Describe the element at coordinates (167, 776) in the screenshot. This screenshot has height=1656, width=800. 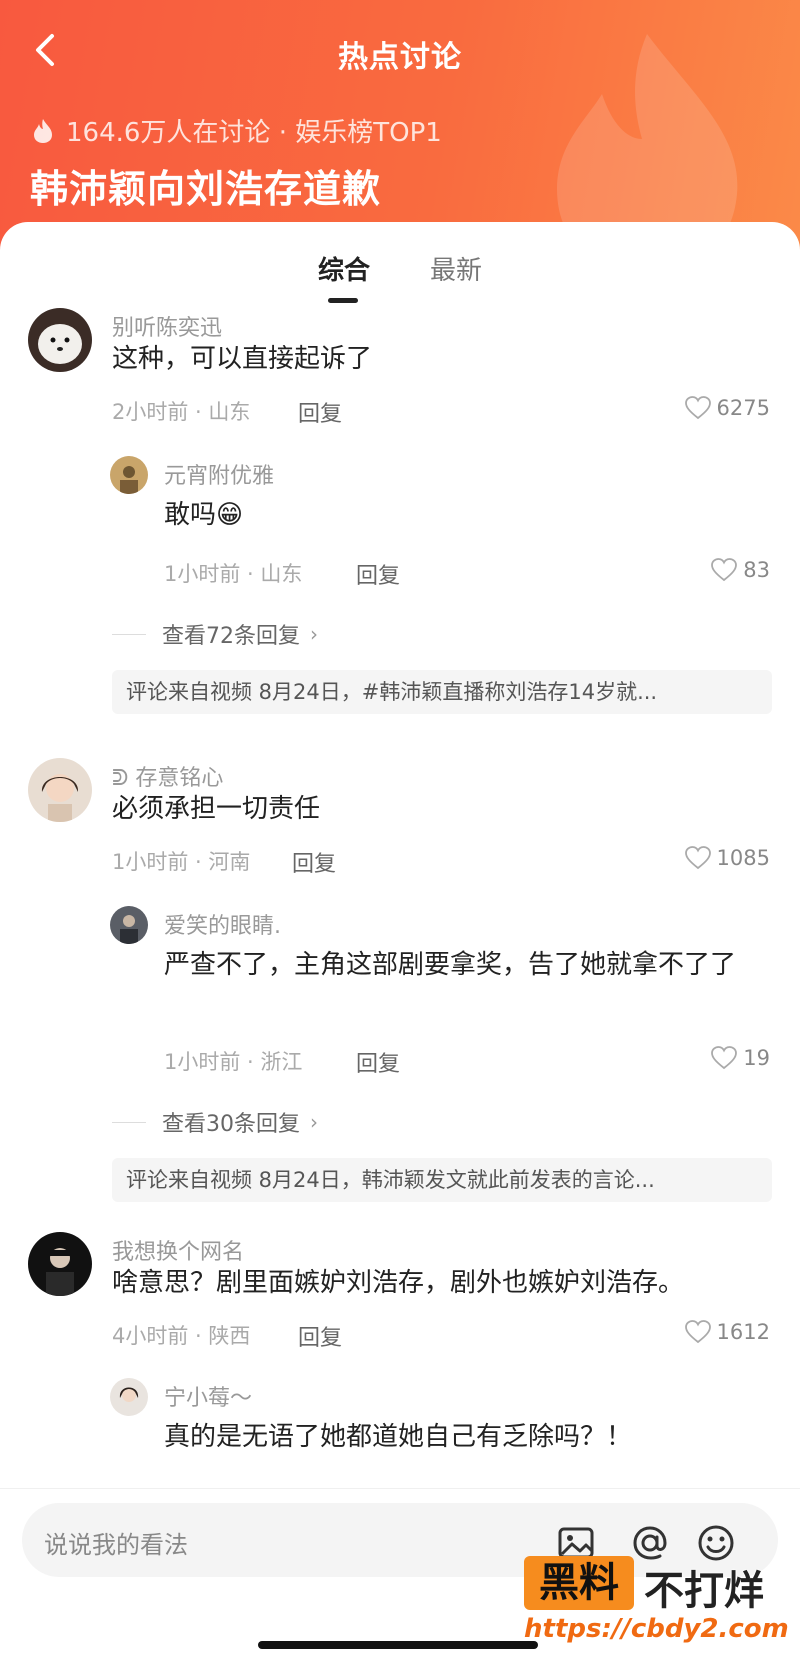
I see `username: ᕲ 存意铭心` at that location.